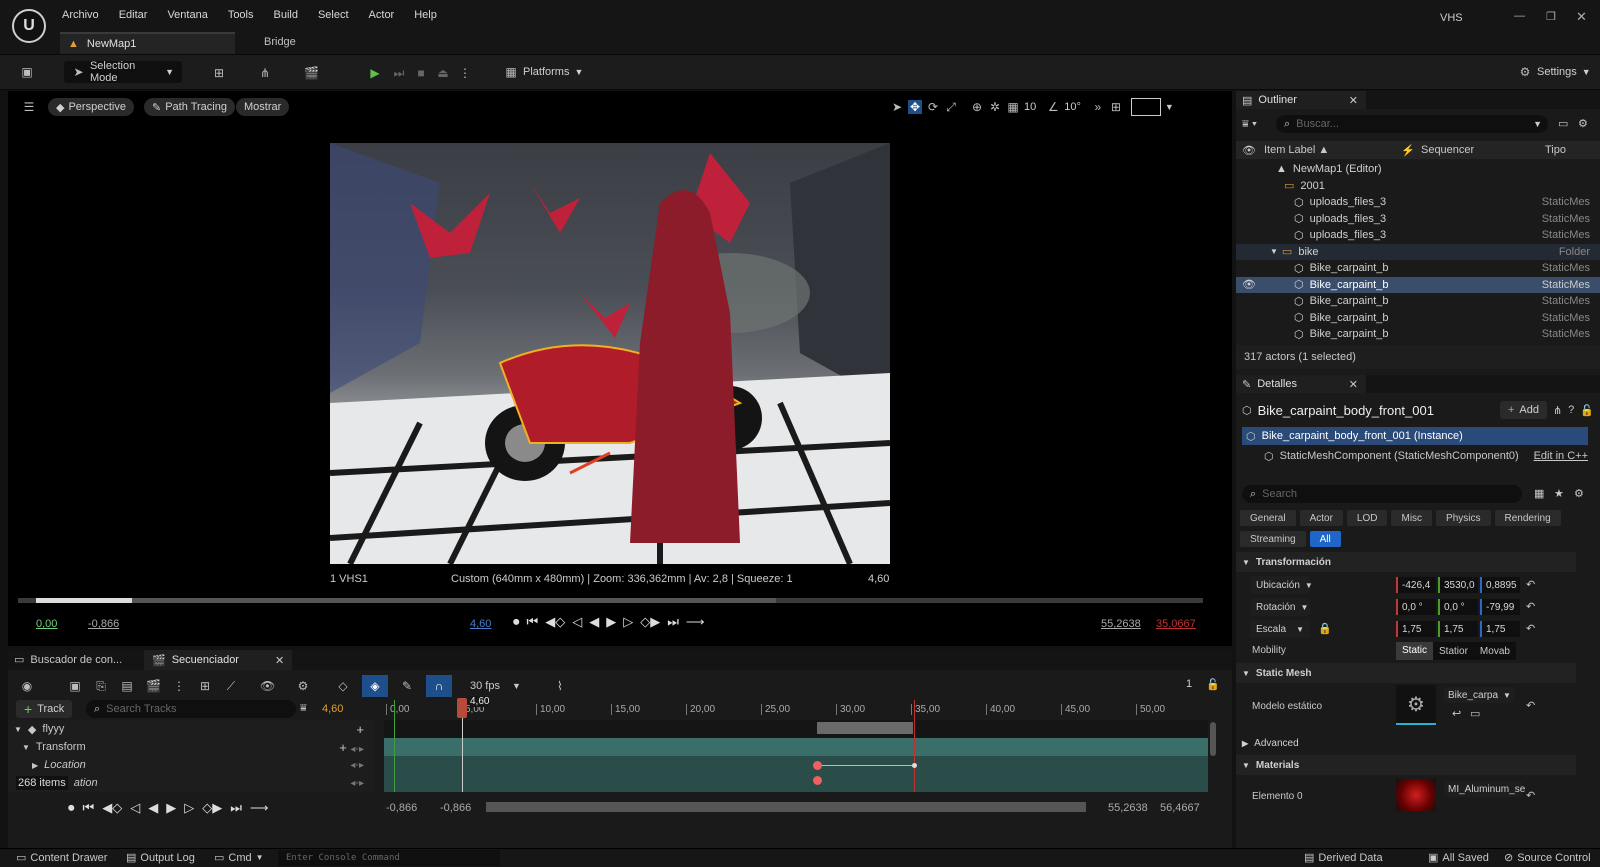  Describe the element at coordinates (239, 858) in the screenshot. I see `cmd-dropdown: ▭ Cmd ▼` at that location.